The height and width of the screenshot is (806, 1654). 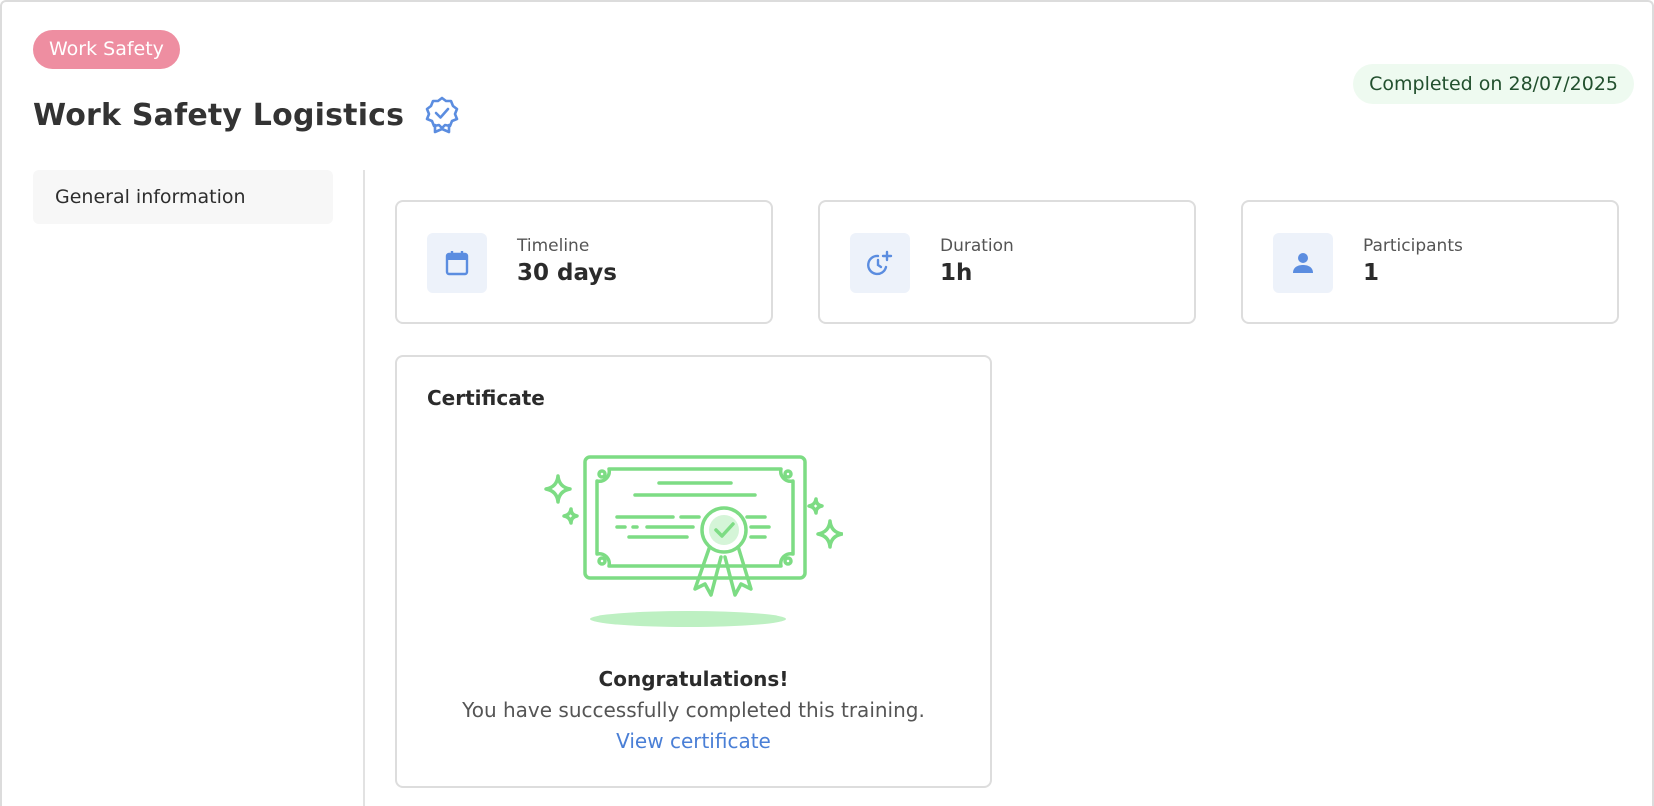 What do you see at coordinates (1430, 262) in the screenshot?
I see `participants-card: Participants 1` at bounding box center [1430, 262].